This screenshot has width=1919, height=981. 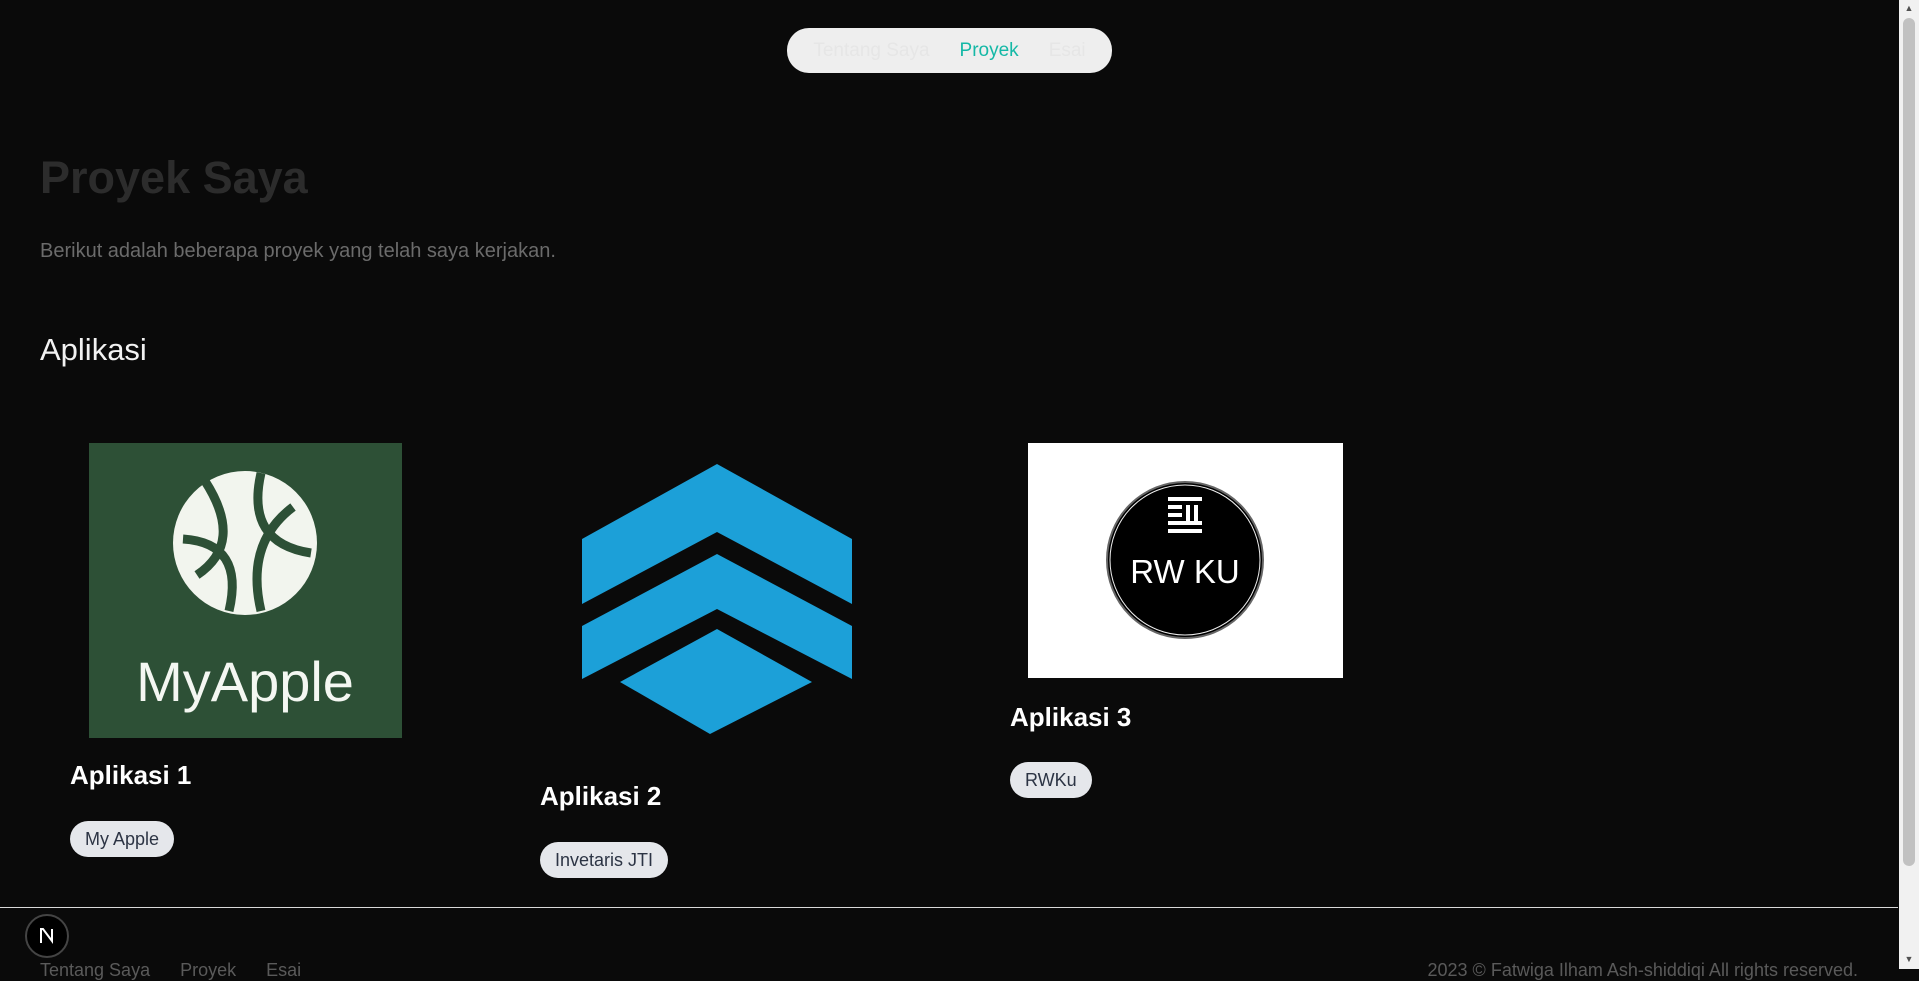 What do you see at coordinates (1071, 717) in the screenshot?
I see `project-title: Aplikasi 3` at bounding box center [1071, 717].